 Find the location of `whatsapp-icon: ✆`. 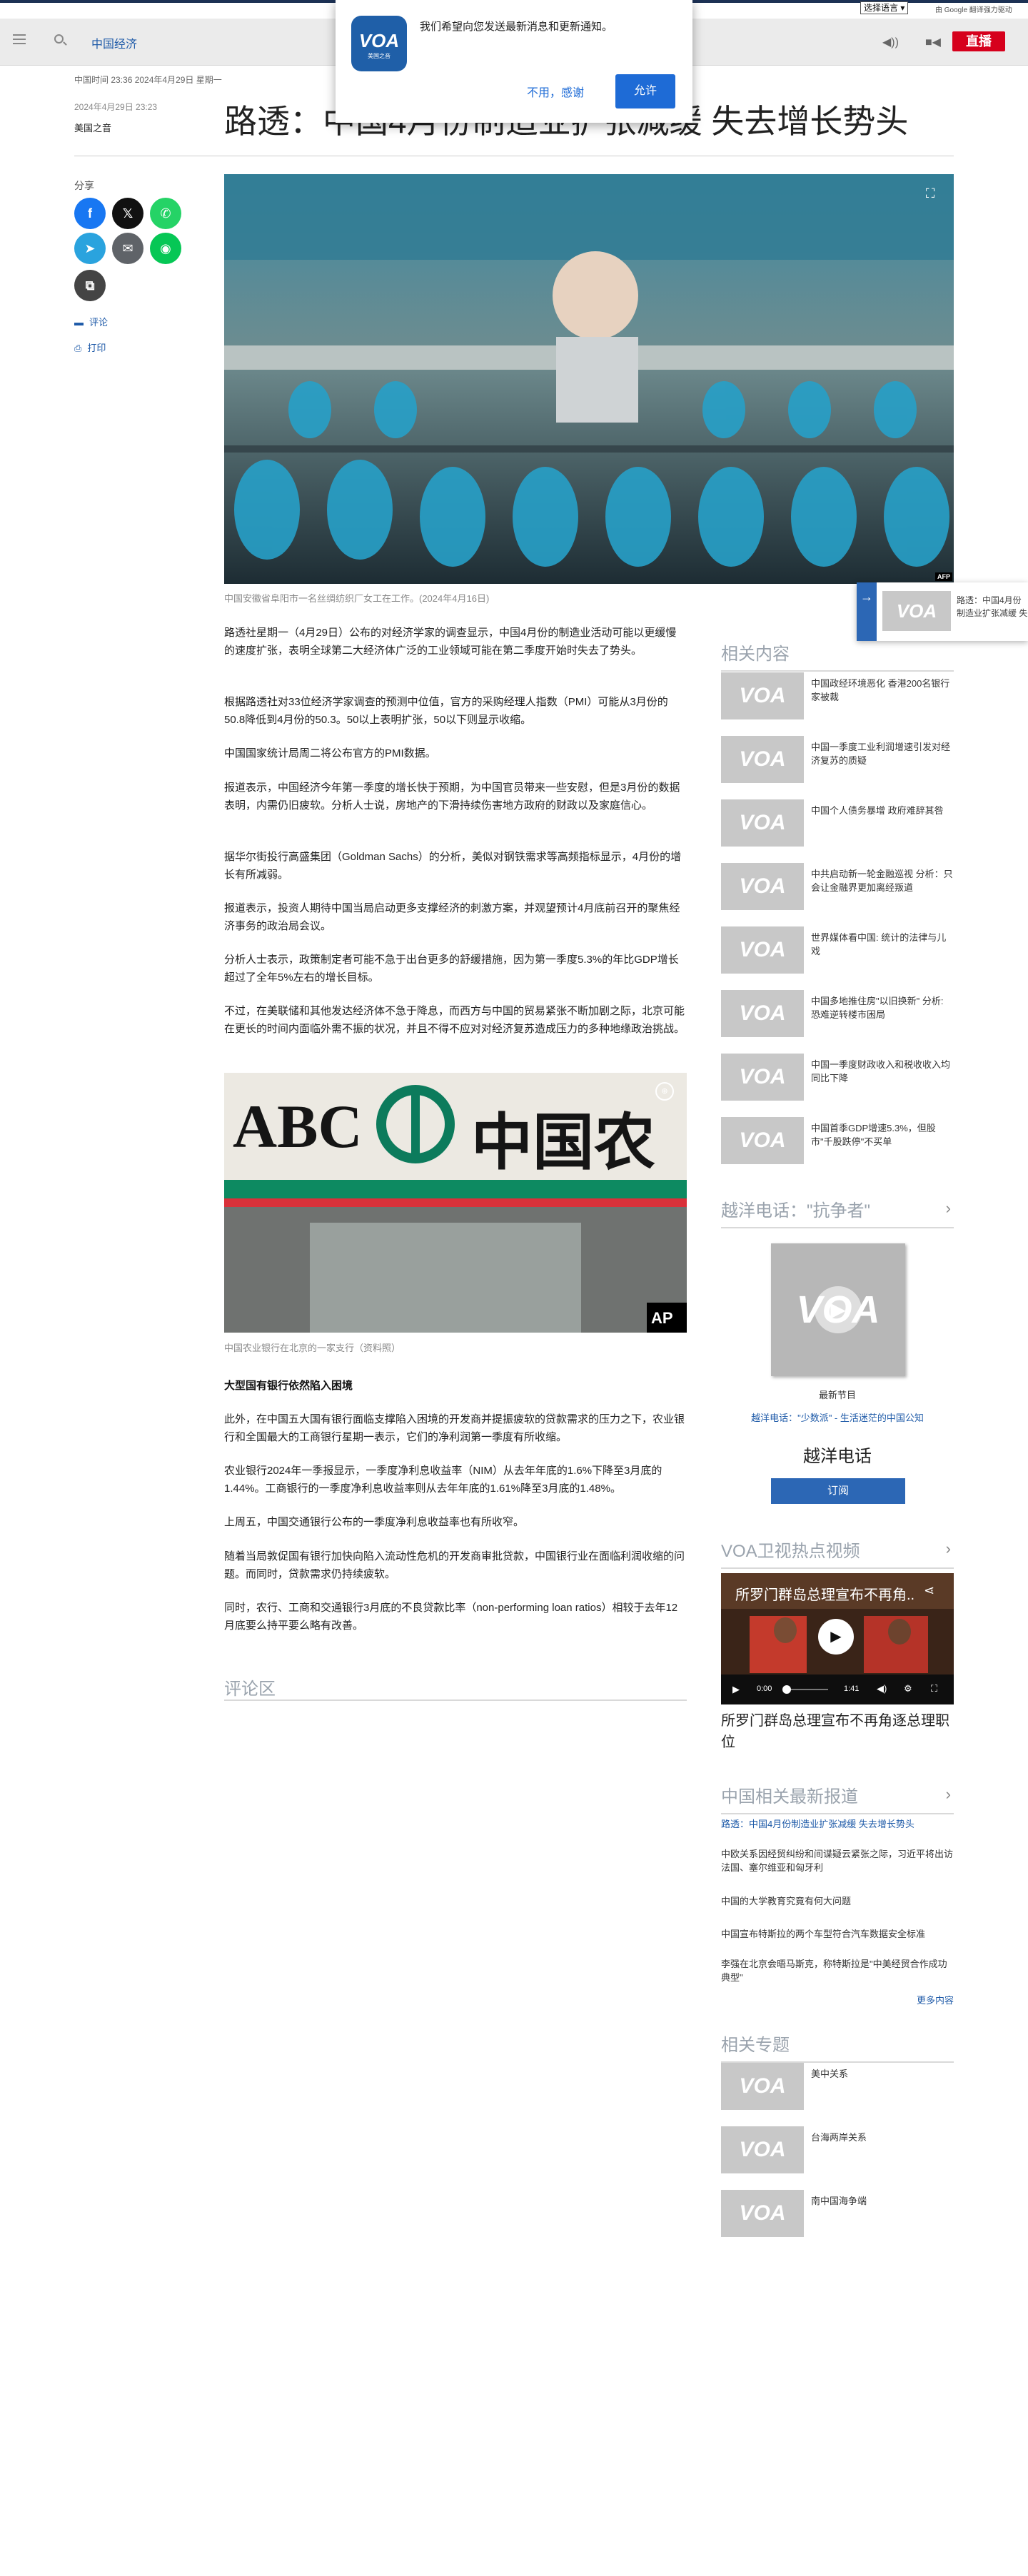

whatsapp-icon: ✆ is located at coordinates (165, 213).